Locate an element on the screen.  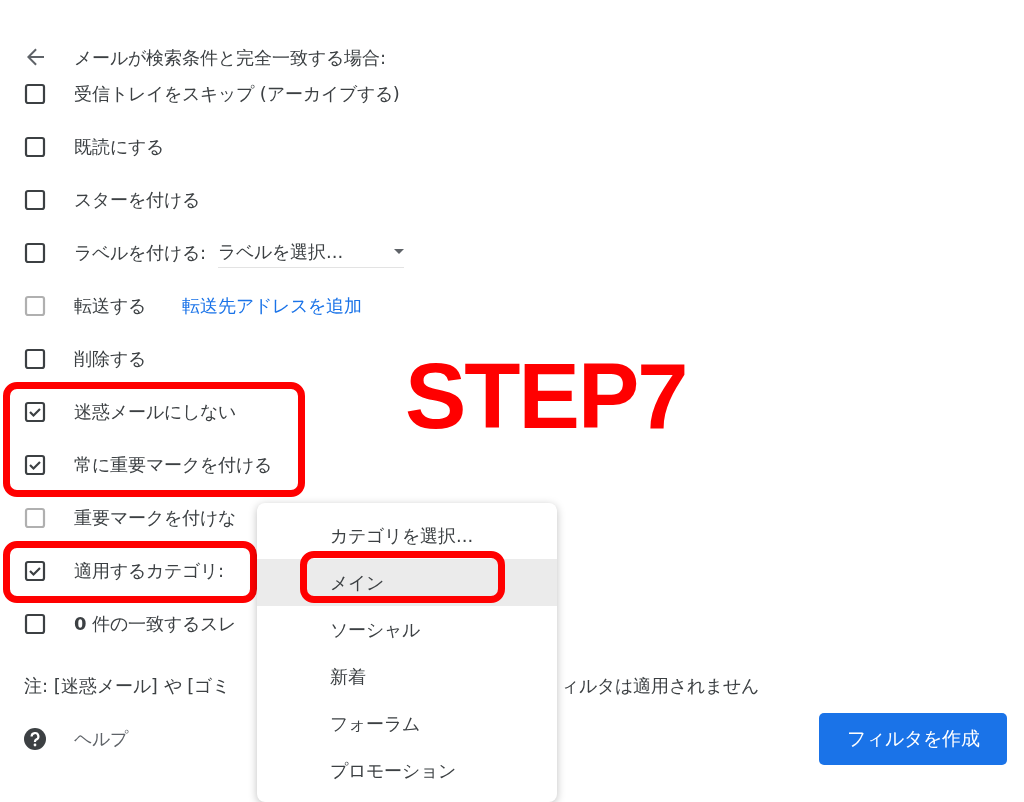
step-label: STEP7 is located at coordinates (546, 396).